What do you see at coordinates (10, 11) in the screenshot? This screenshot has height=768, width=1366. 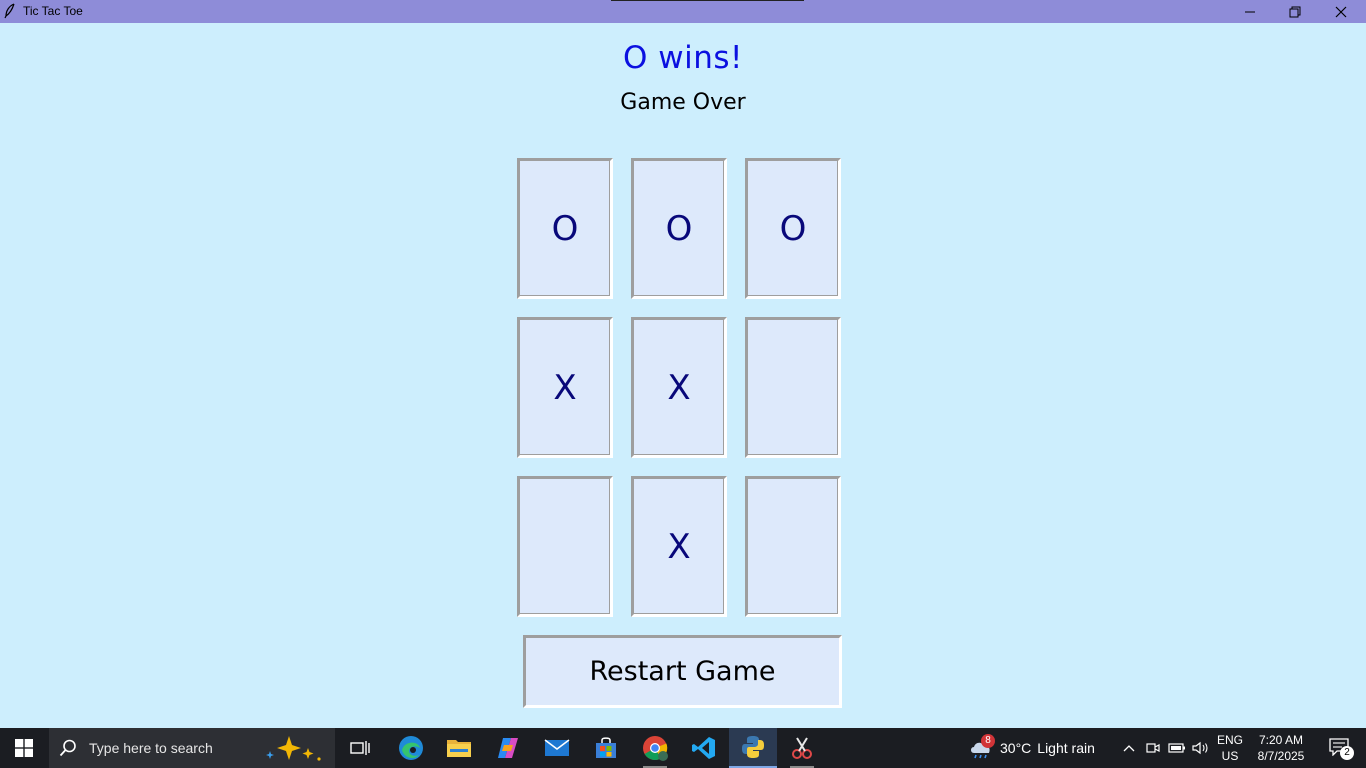 I see `feather-icon` at bounding box center [10, 11].